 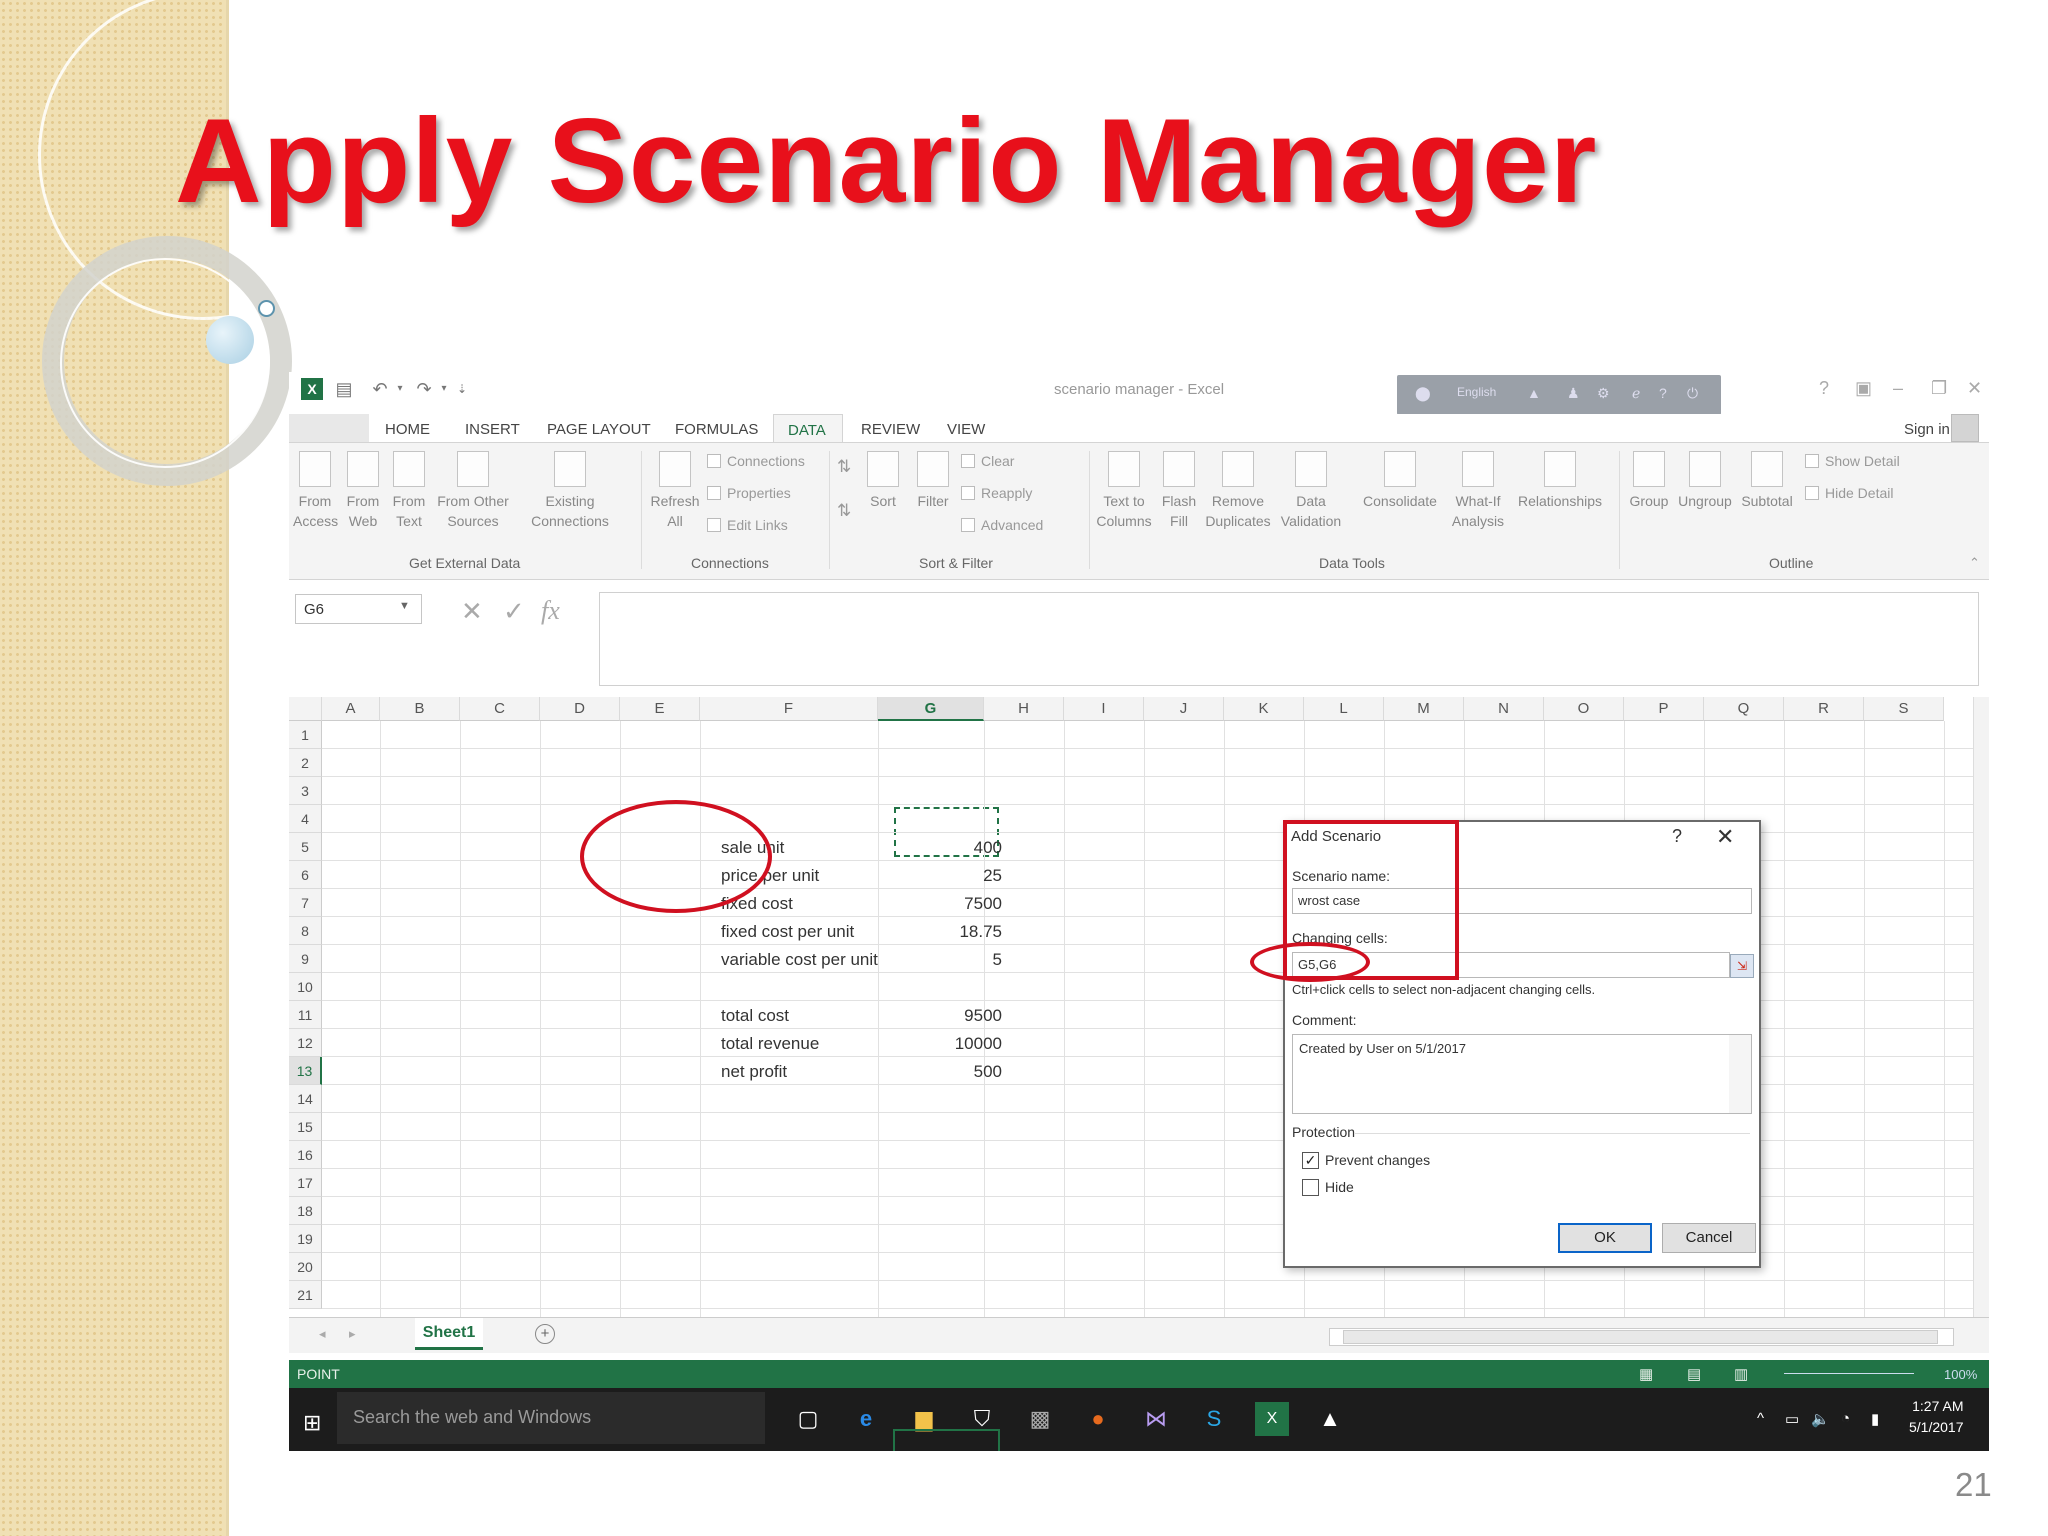 I want to click on movies-icon: ▩, so click(x=1040, y=1419).